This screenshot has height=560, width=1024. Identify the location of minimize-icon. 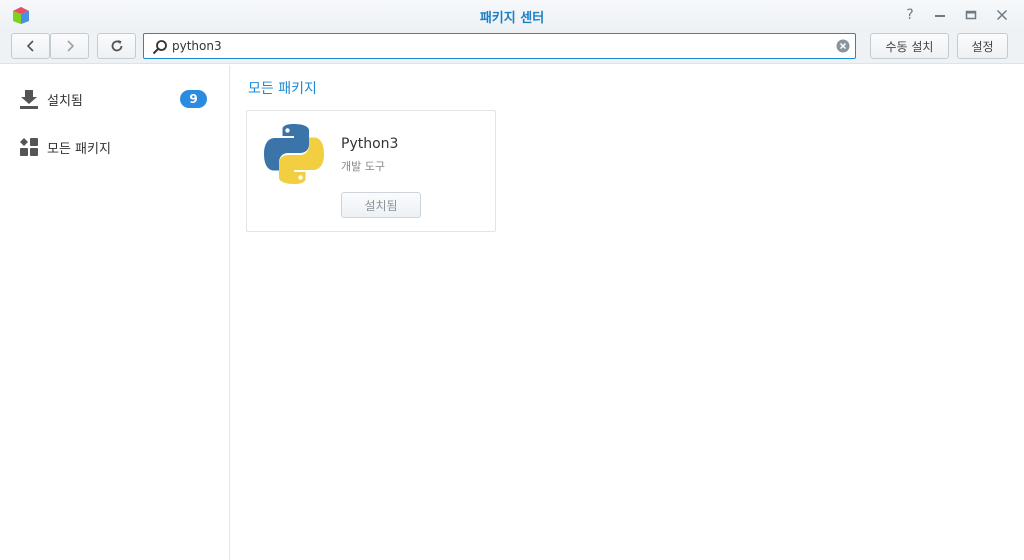
(940, 16).